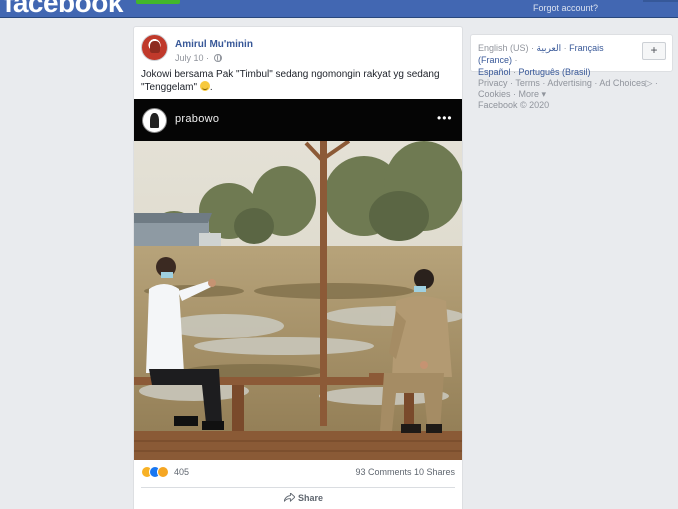 The width and height of the screenshot is (678, 509). Describe the element at coordinates (660, 1) in the screenshot. I see `login-button` at that location.